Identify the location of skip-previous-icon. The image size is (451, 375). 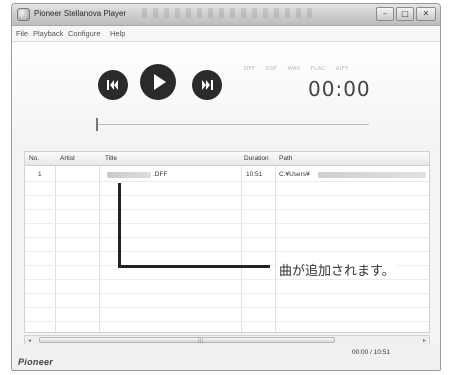
(112, 85).